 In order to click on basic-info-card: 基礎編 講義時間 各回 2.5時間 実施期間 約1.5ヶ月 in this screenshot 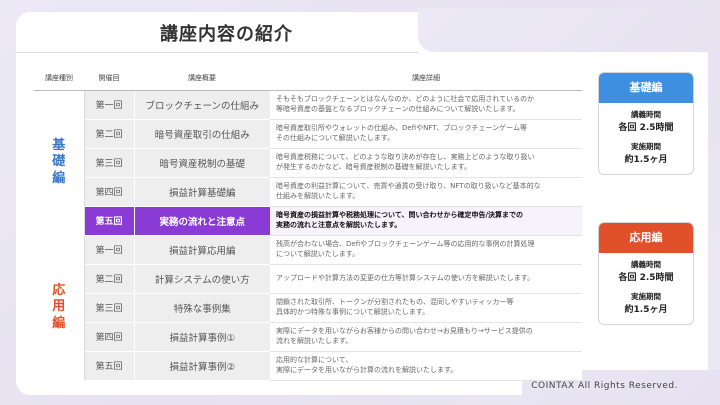, I will do `click(646, 123)`.